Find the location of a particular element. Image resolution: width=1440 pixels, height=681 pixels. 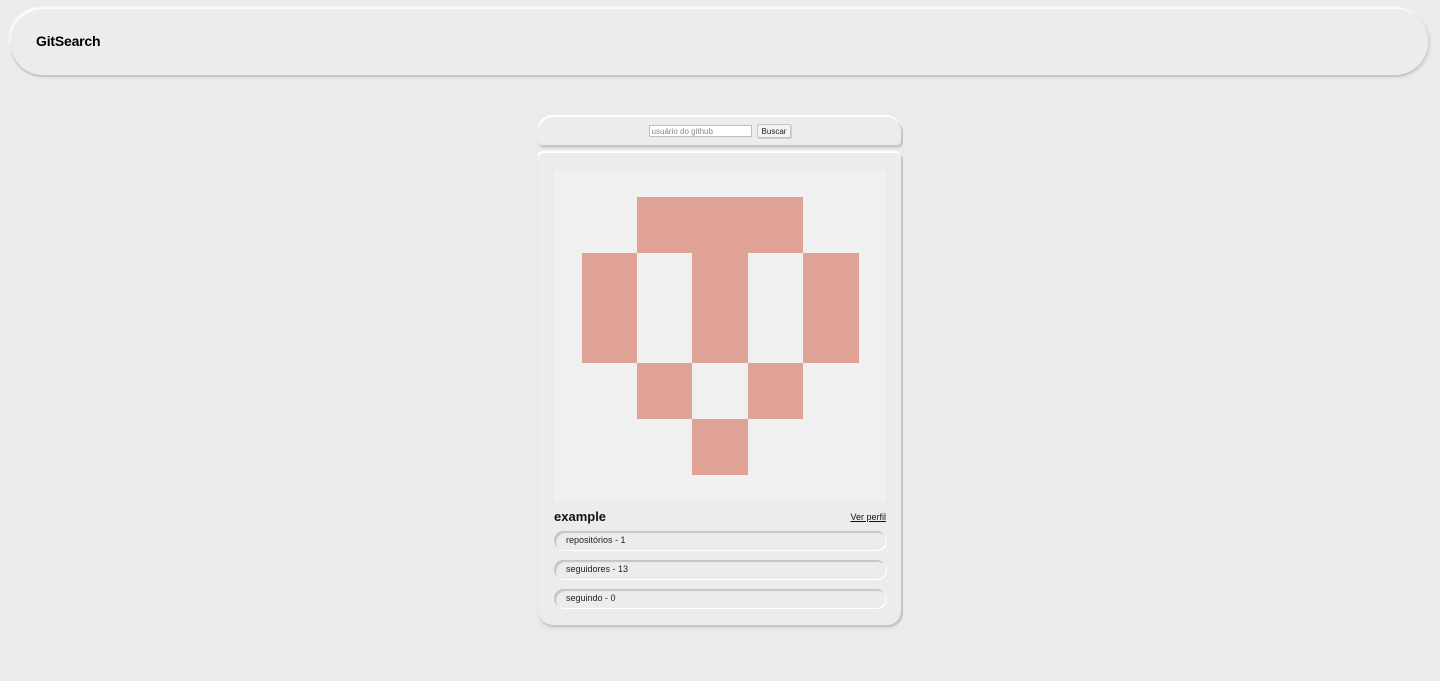

search-bar: Buscar is located at coordinates (720, 131).